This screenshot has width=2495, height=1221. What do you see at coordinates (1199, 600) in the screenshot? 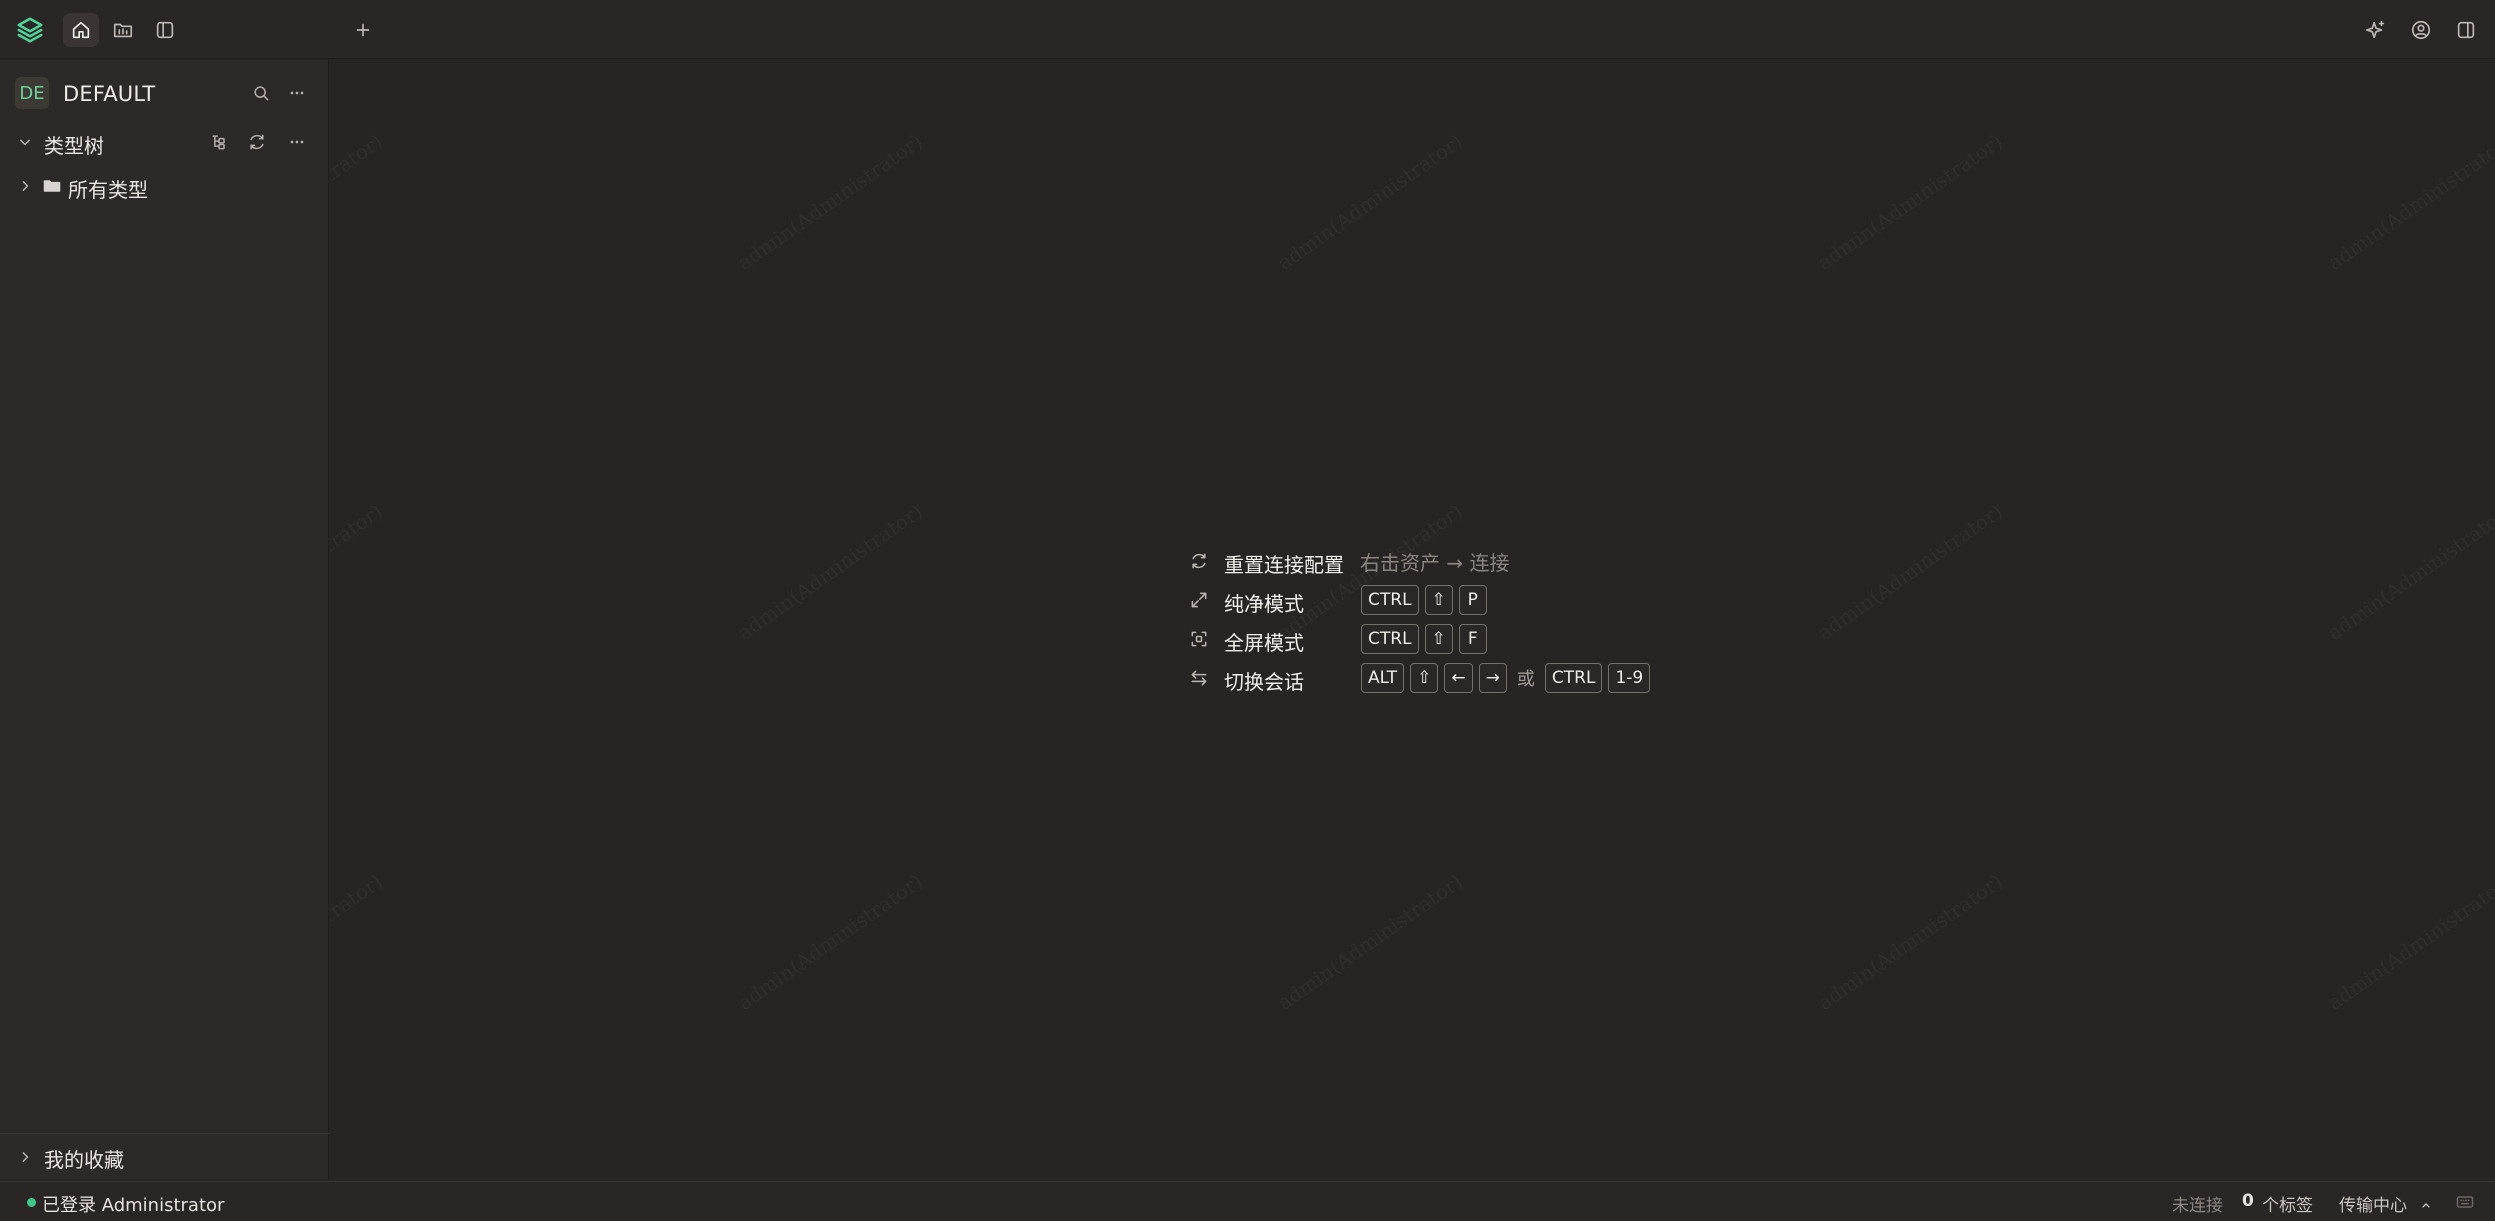
I see `expand-icon` at bounding box center [1199, 600].